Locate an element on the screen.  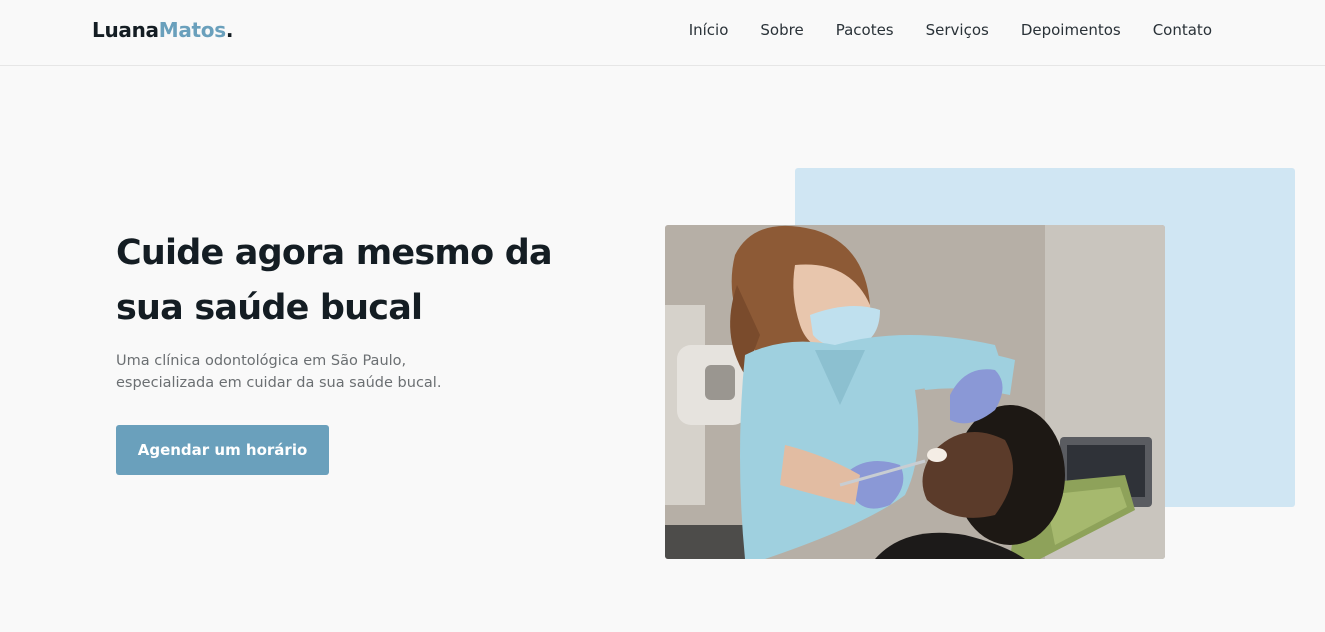
logo: LuanaMatos. is located at coordinates (162, 30).